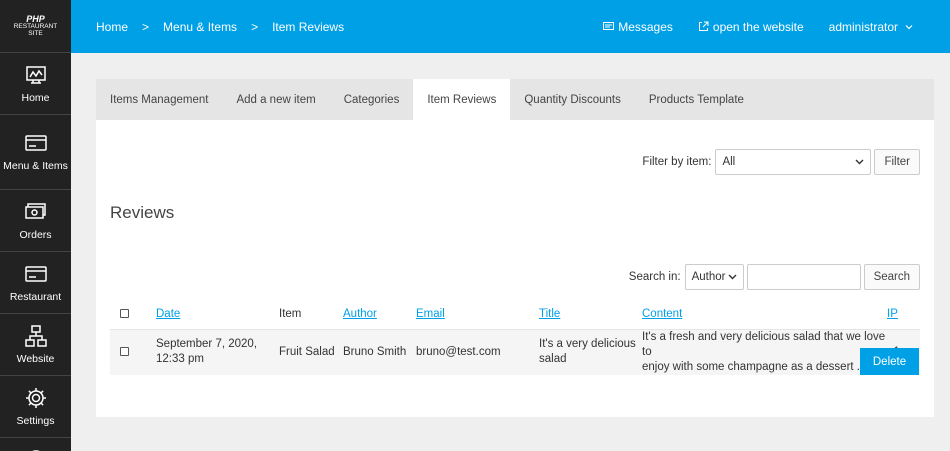 The image size is (950, 451). What do you see at coordinates (35, 450) in the screenshot?
I see `sidebar-partial-icon` at bounding box center [35, 450].